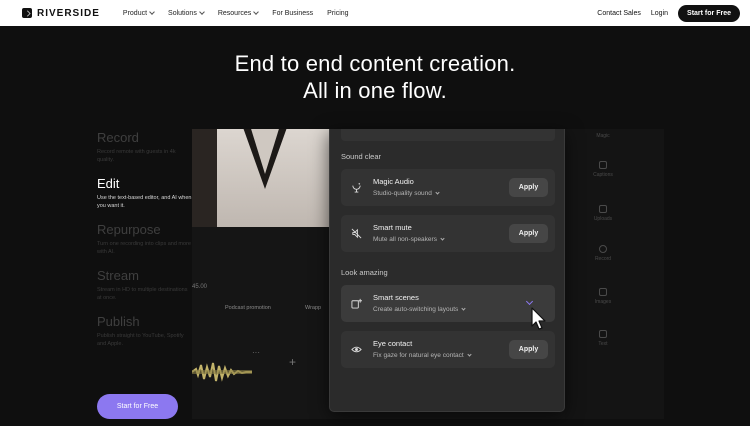  Describe the element at coordinates (182, 13) in the screenshot. I see `nav-item-label: Solutions` at that location.